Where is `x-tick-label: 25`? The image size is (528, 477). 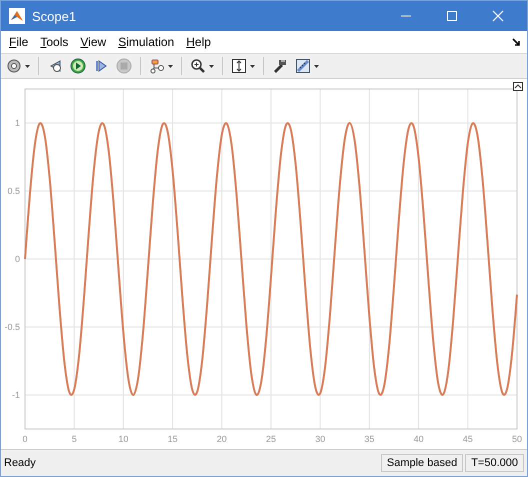 x-tick-label: 25 is located at coordinates (271, 439).